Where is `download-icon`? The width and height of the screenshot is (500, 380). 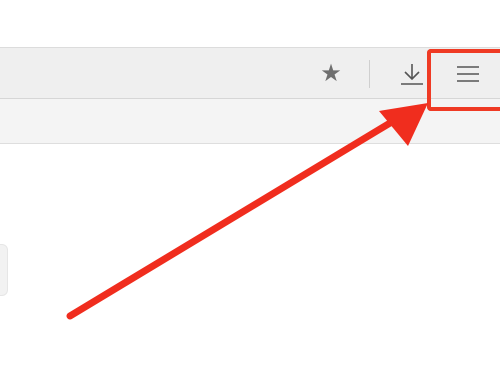 download-icon is located at coordinates (412, 74).